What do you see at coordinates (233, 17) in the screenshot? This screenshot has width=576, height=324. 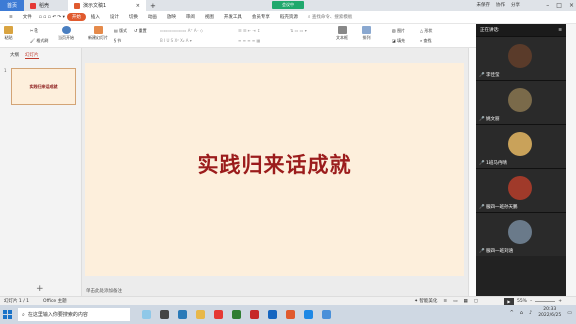 I see `menu-developer: 开发工具` at bounding box center [233, 17].